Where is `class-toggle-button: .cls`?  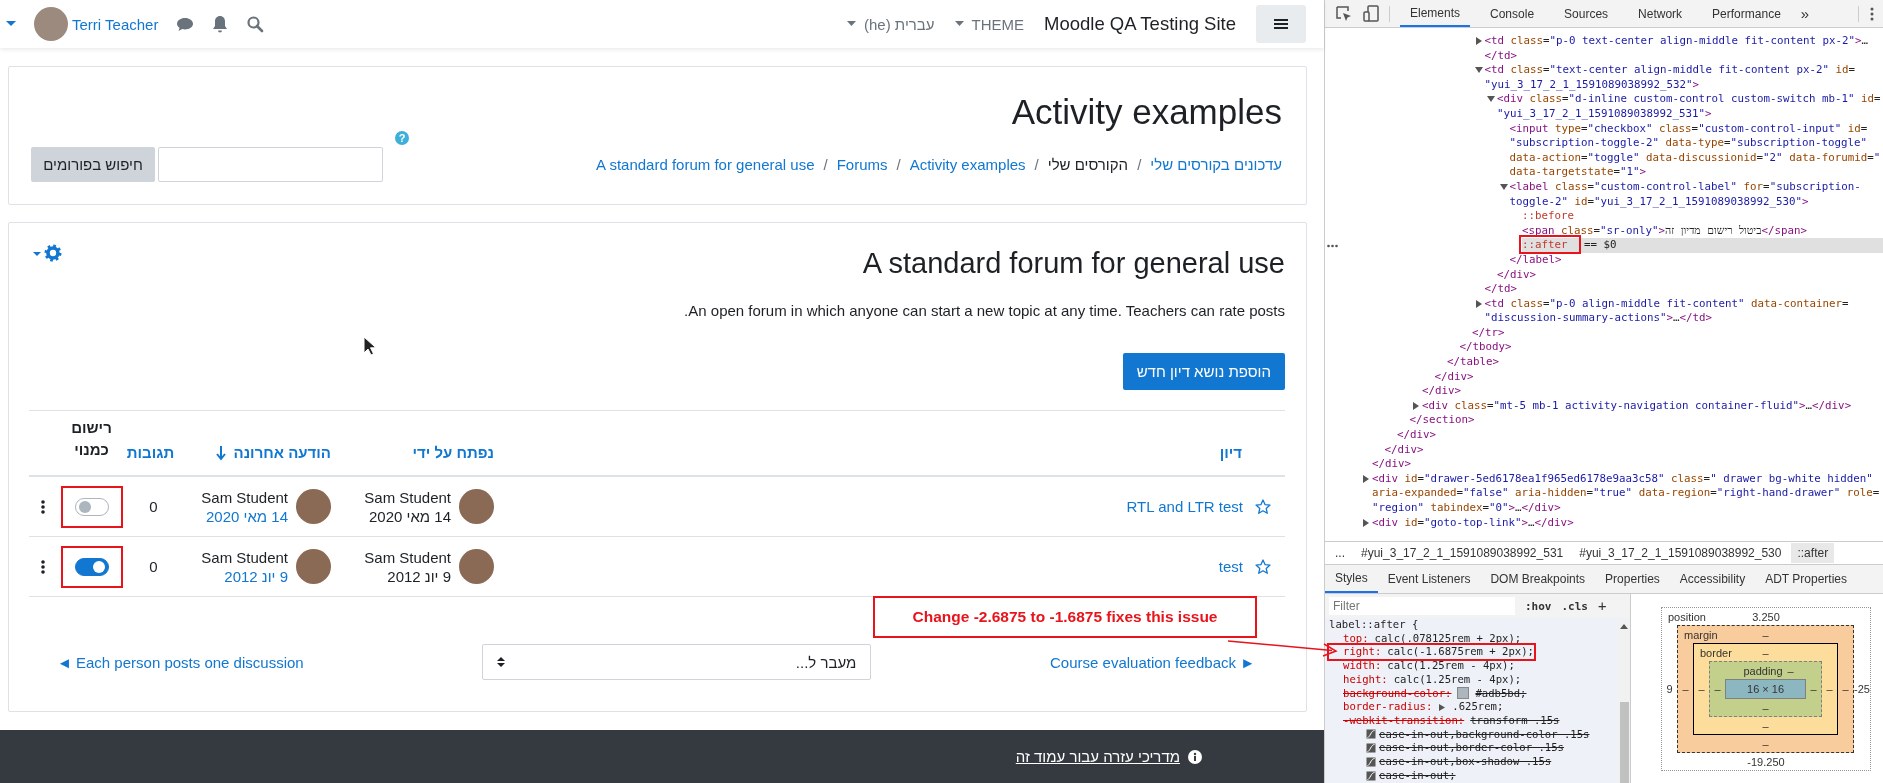
class-toggle-button: .cls is located at coordinates (1574, 606).